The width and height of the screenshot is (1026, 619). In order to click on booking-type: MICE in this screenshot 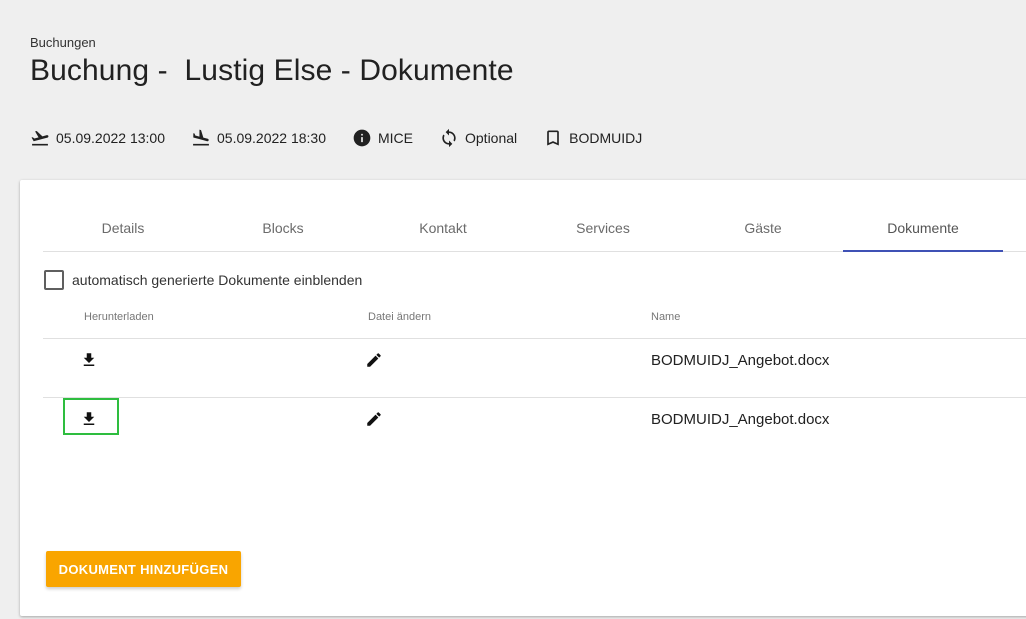, I will do `click(395, 138)`.